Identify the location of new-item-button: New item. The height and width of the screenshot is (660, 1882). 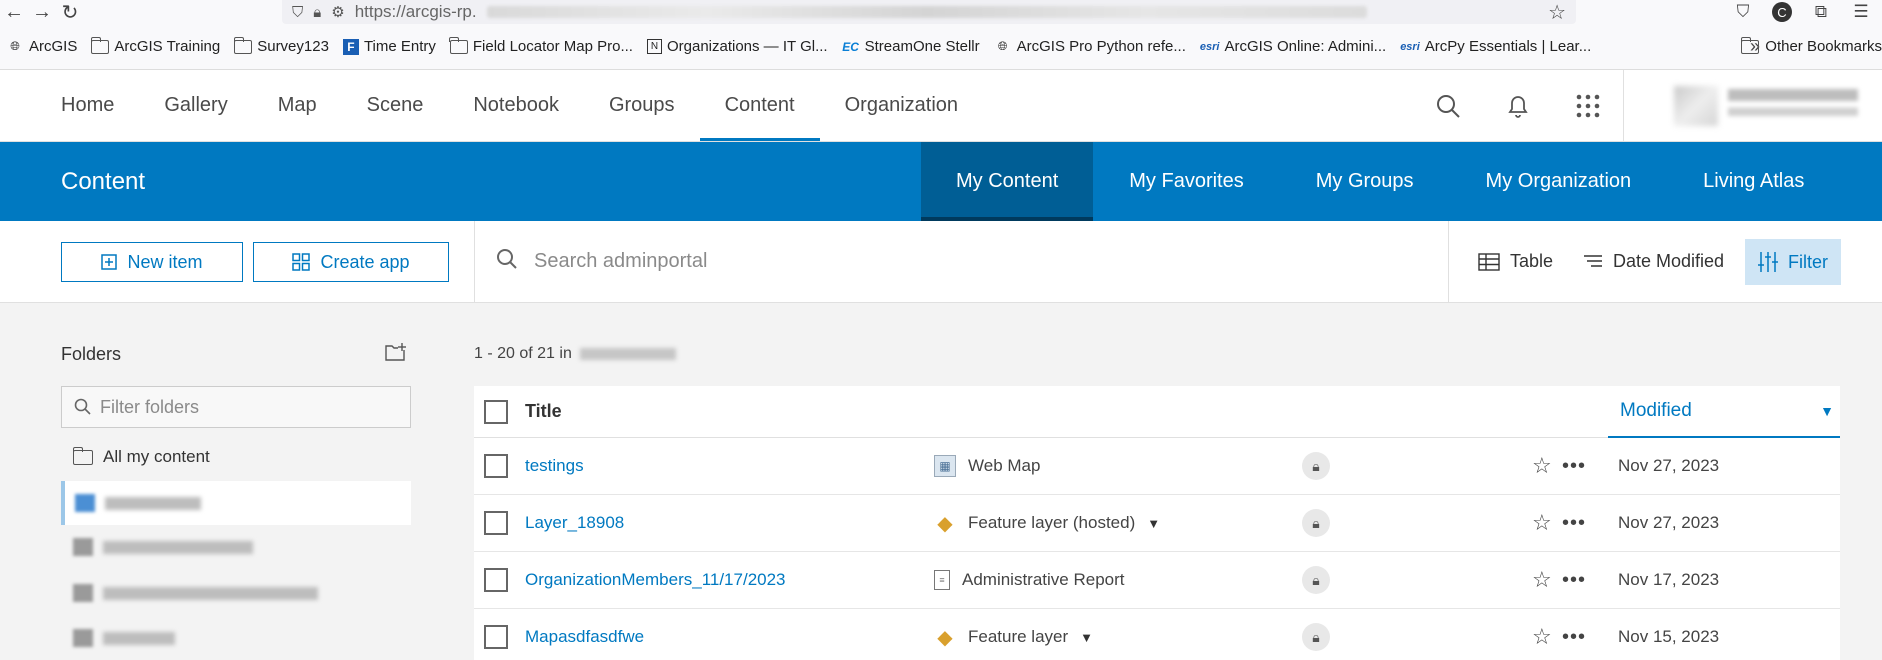
(152, 262).